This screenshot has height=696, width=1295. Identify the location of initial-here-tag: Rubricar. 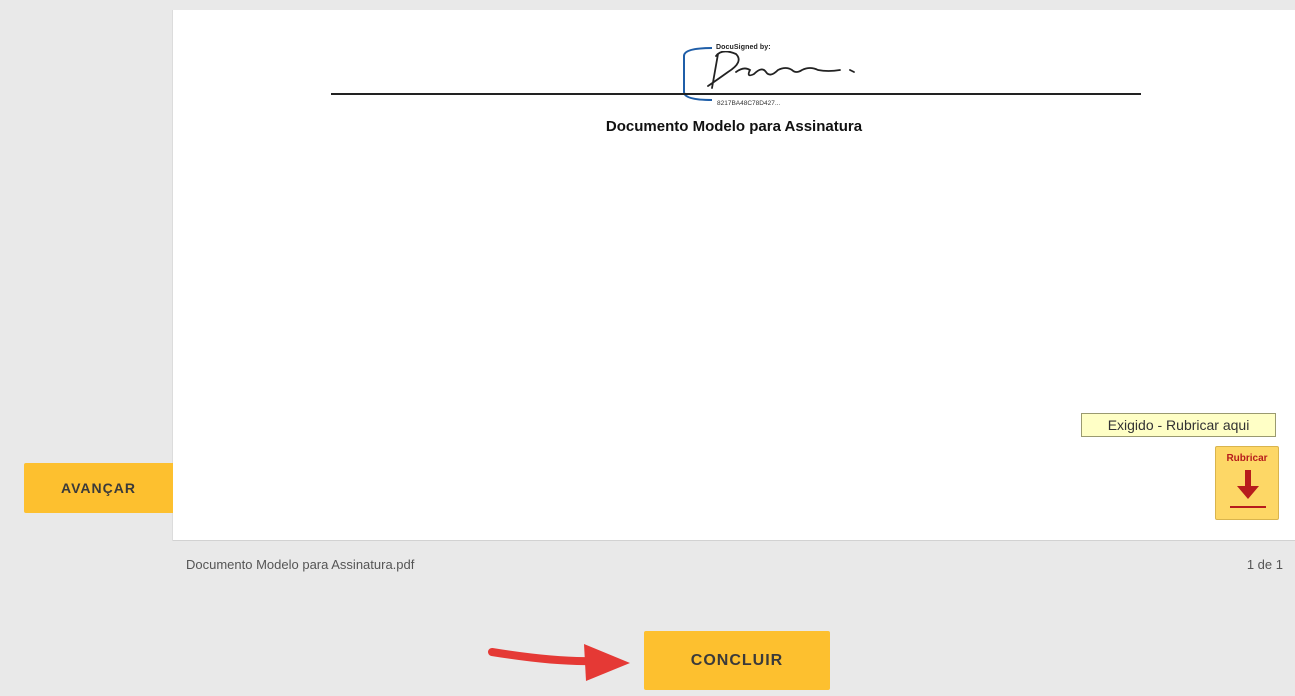
(1247, 483).